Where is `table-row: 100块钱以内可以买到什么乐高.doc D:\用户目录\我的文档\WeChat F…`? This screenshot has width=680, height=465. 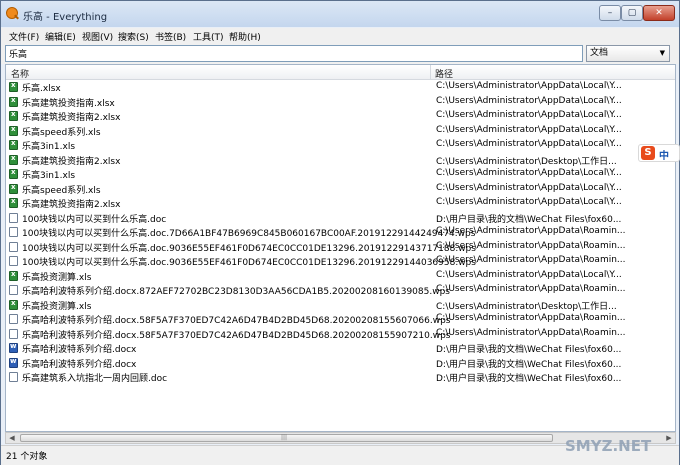 table-row: 100块钱以内可以买到什么乐高.doc D:\用户目录\我的文档\WeChat F… is located at coordinates (340, 218).